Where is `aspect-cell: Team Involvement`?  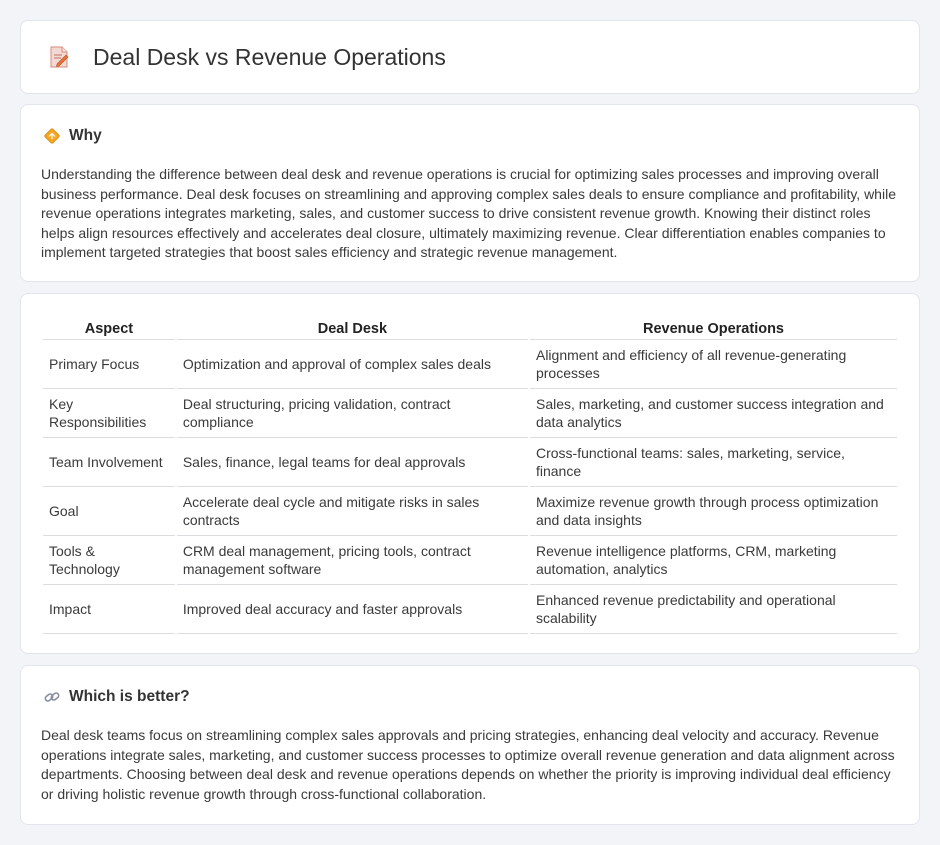 aspect-cell: Team Involvement is located at coordinates (109, 462).